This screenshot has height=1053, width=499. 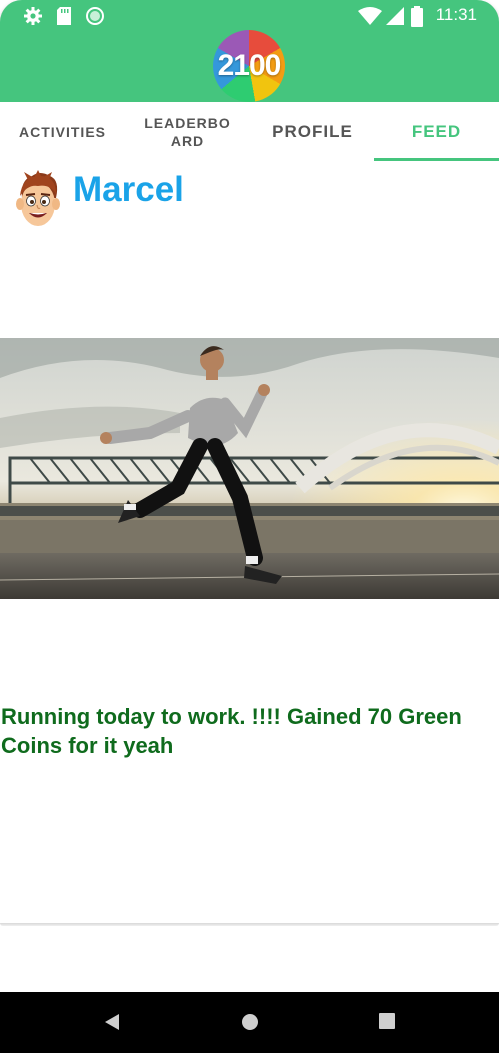 I want to click on circle-icon, so click(x=95, y=16).